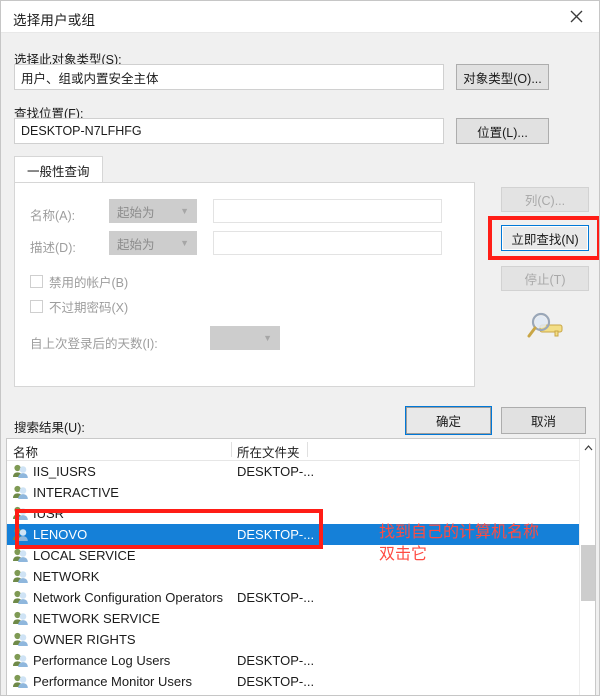 The width and height of the screenshot is (600, 696). What do you see at coordinates (300, 17) in the screenshot?
I see `title-bar: 选择用户或组` at bounding box center [300, 17].